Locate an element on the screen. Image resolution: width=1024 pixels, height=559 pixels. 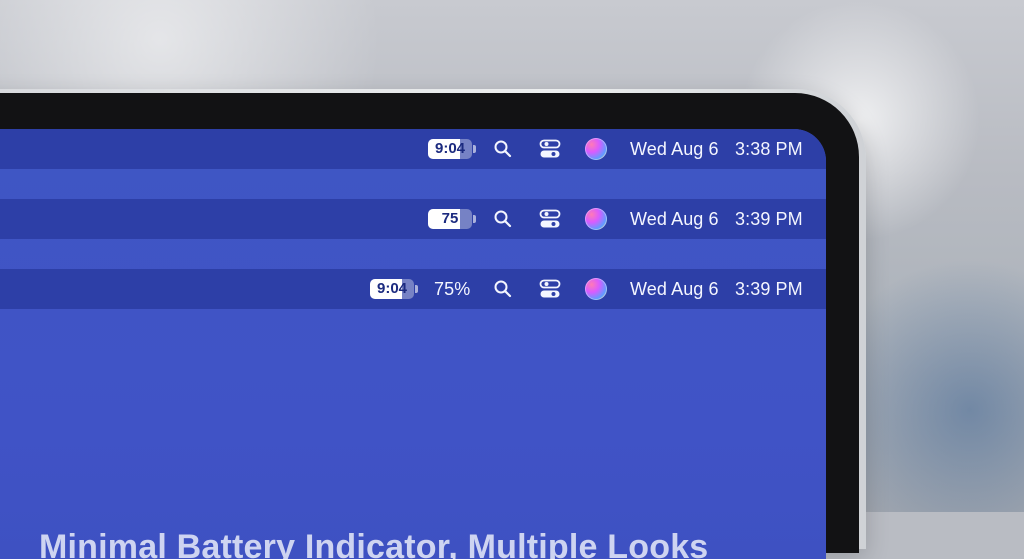
battery-body: 75 is located at coordinates (450, 219).